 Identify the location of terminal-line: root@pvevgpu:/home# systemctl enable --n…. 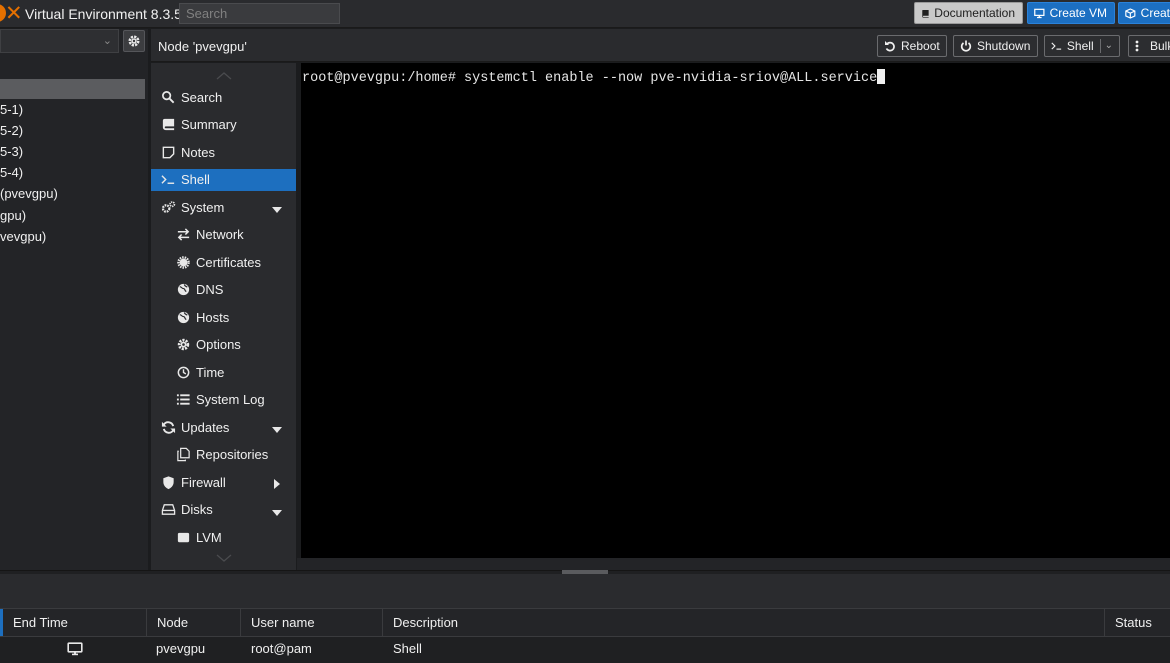
(594, 77).